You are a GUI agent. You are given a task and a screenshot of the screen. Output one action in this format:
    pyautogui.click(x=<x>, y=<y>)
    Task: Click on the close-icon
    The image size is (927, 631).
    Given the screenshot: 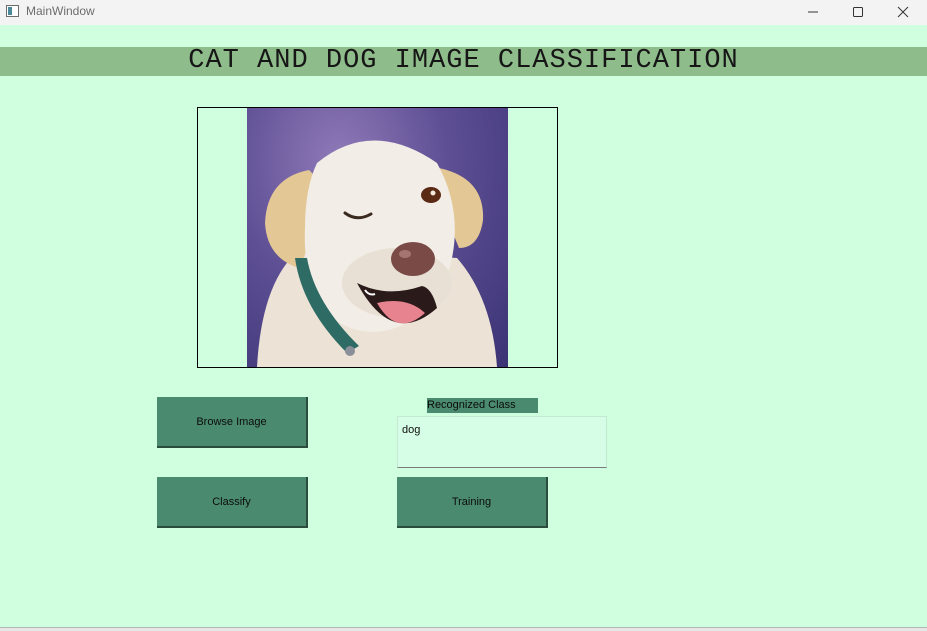 What is the action you would take?
    pyautogui.click(x=903, y=12)
    